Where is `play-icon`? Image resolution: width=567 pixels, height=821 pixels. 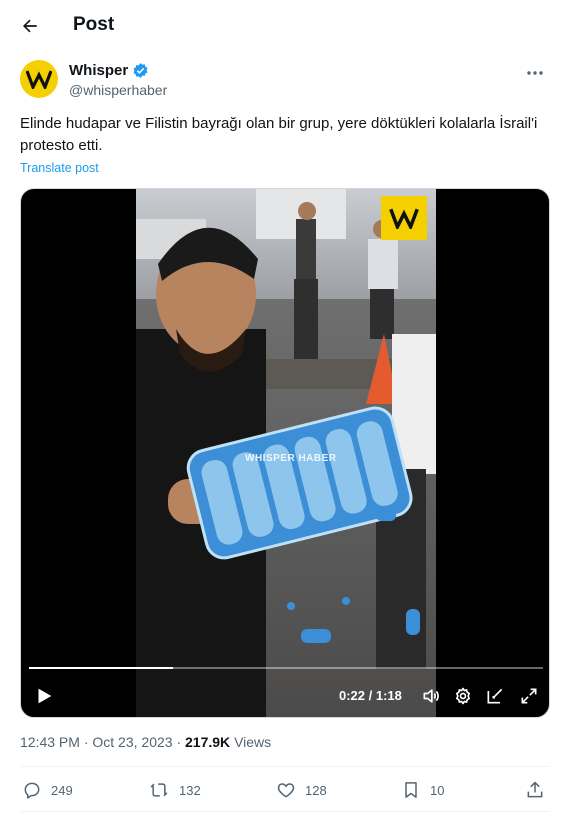 play-icon is located at coordinates (45, 696).